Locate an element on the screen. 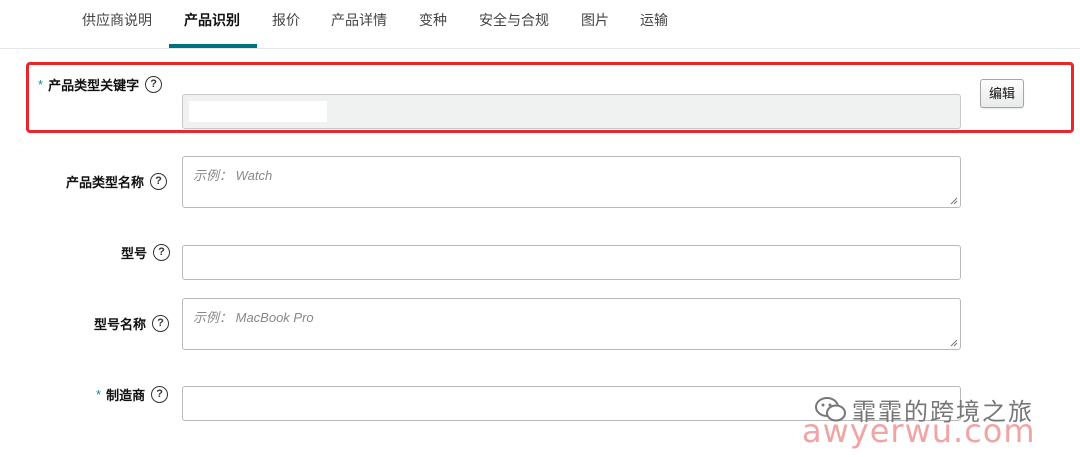 The width and height of the screenshot is (1080, 457). product-type-keyword-label: * 产品类型关键字 ? is located at coordinates (100, 84).